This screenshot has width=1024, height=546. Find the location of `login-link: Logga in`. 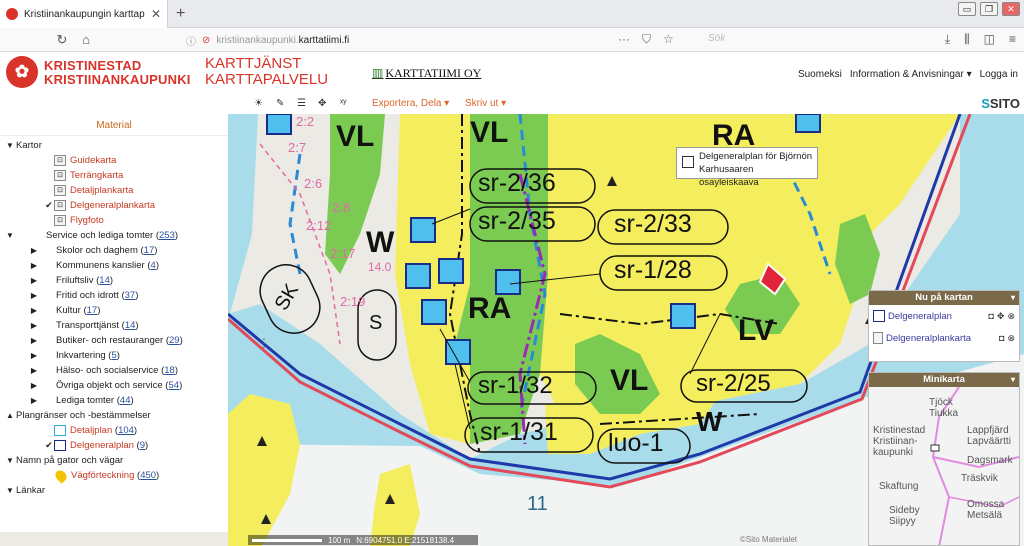

login-link: Logga in is located at coordinates (999, 74).